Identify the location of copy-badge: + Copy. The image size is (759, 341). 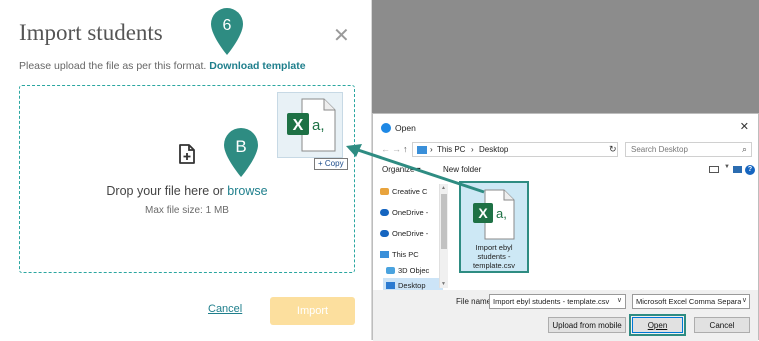
(331, 164).